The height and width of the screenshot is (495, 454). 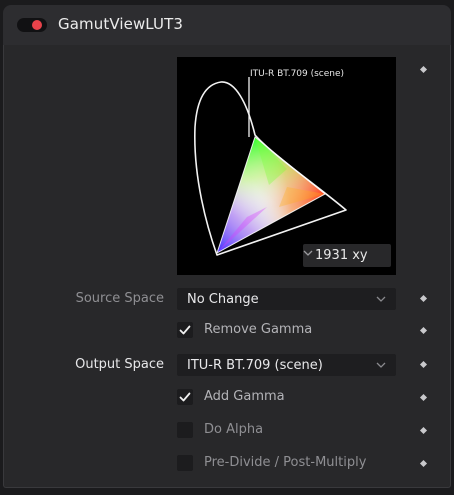 What do you see at coordinates (223, 299) in the screenshot?
I see `source-space-value: No Change` at bounding box center [223, 299].